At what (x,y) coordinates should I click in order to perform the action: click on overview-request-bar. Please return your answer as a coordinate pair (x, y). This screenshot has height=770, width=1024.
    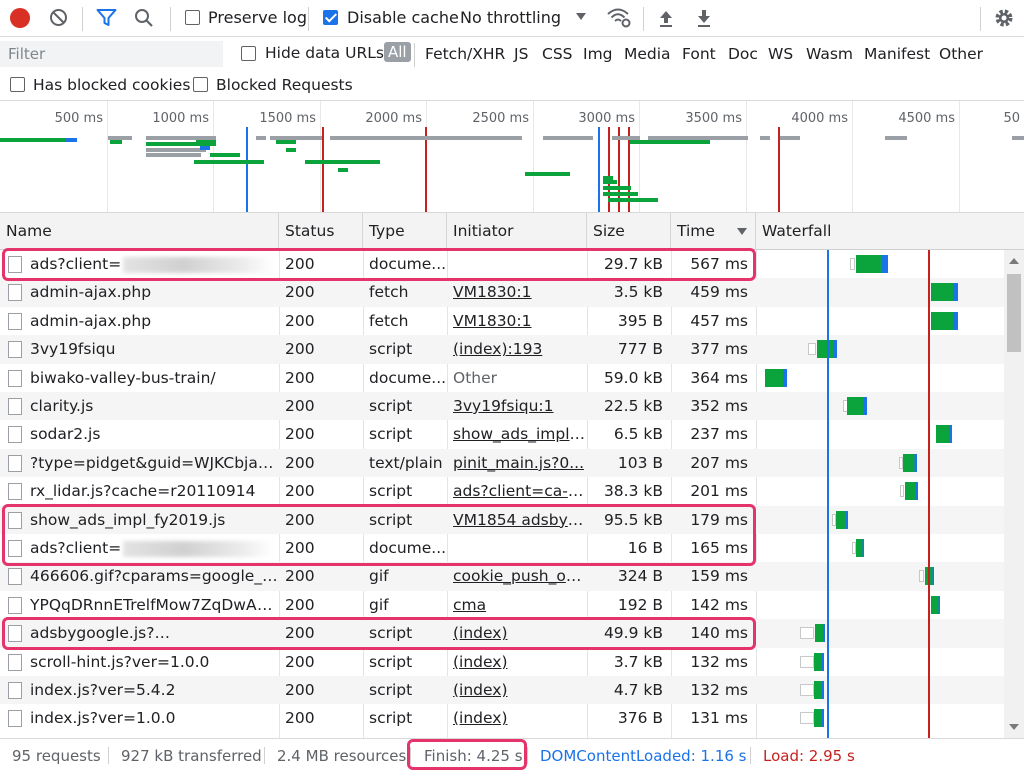
    Looking at the image, I should click on (1018, 138).